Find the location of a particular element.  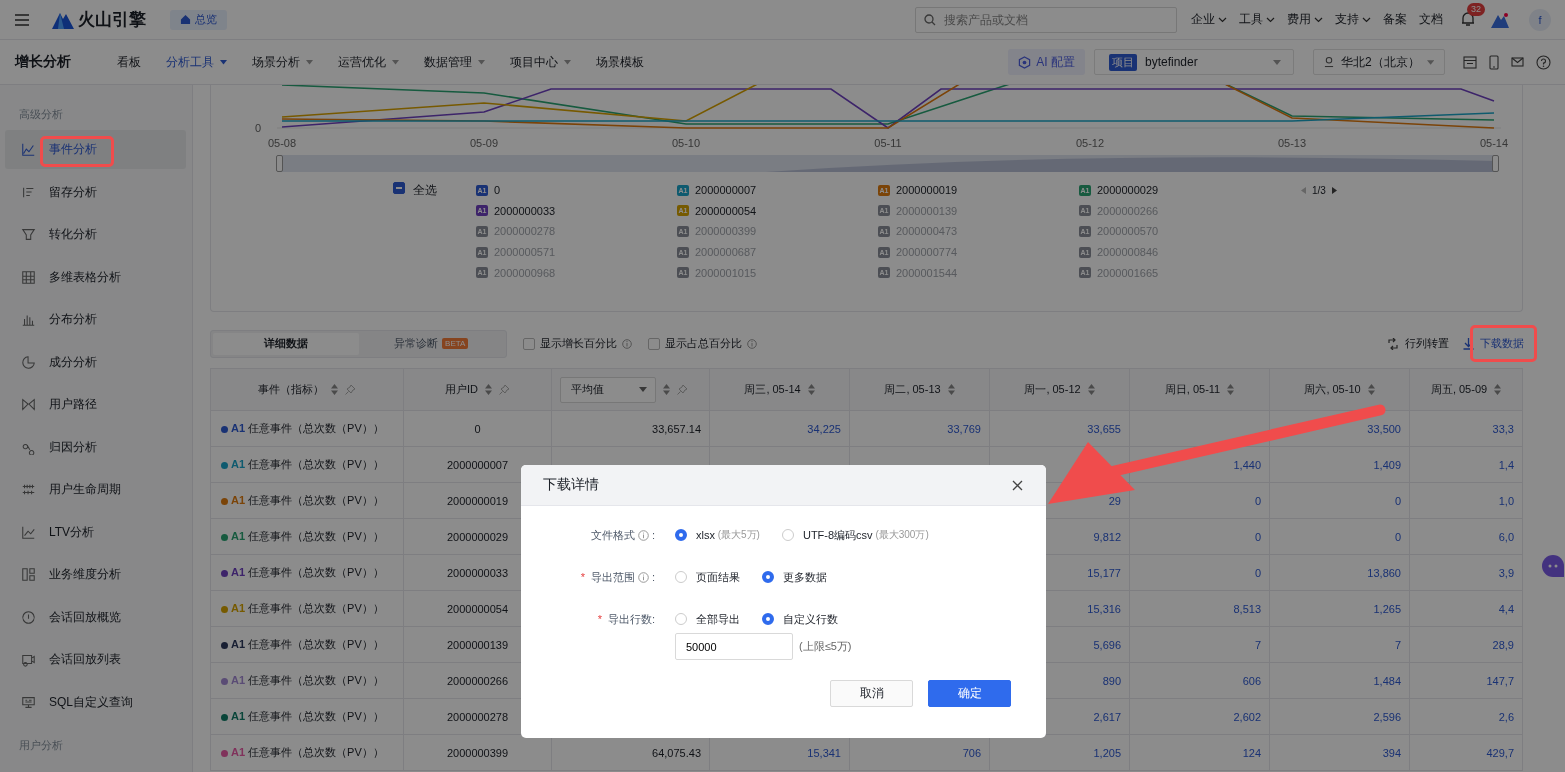

nav-tab: 分析工具 is located at coordinates (196, 62).